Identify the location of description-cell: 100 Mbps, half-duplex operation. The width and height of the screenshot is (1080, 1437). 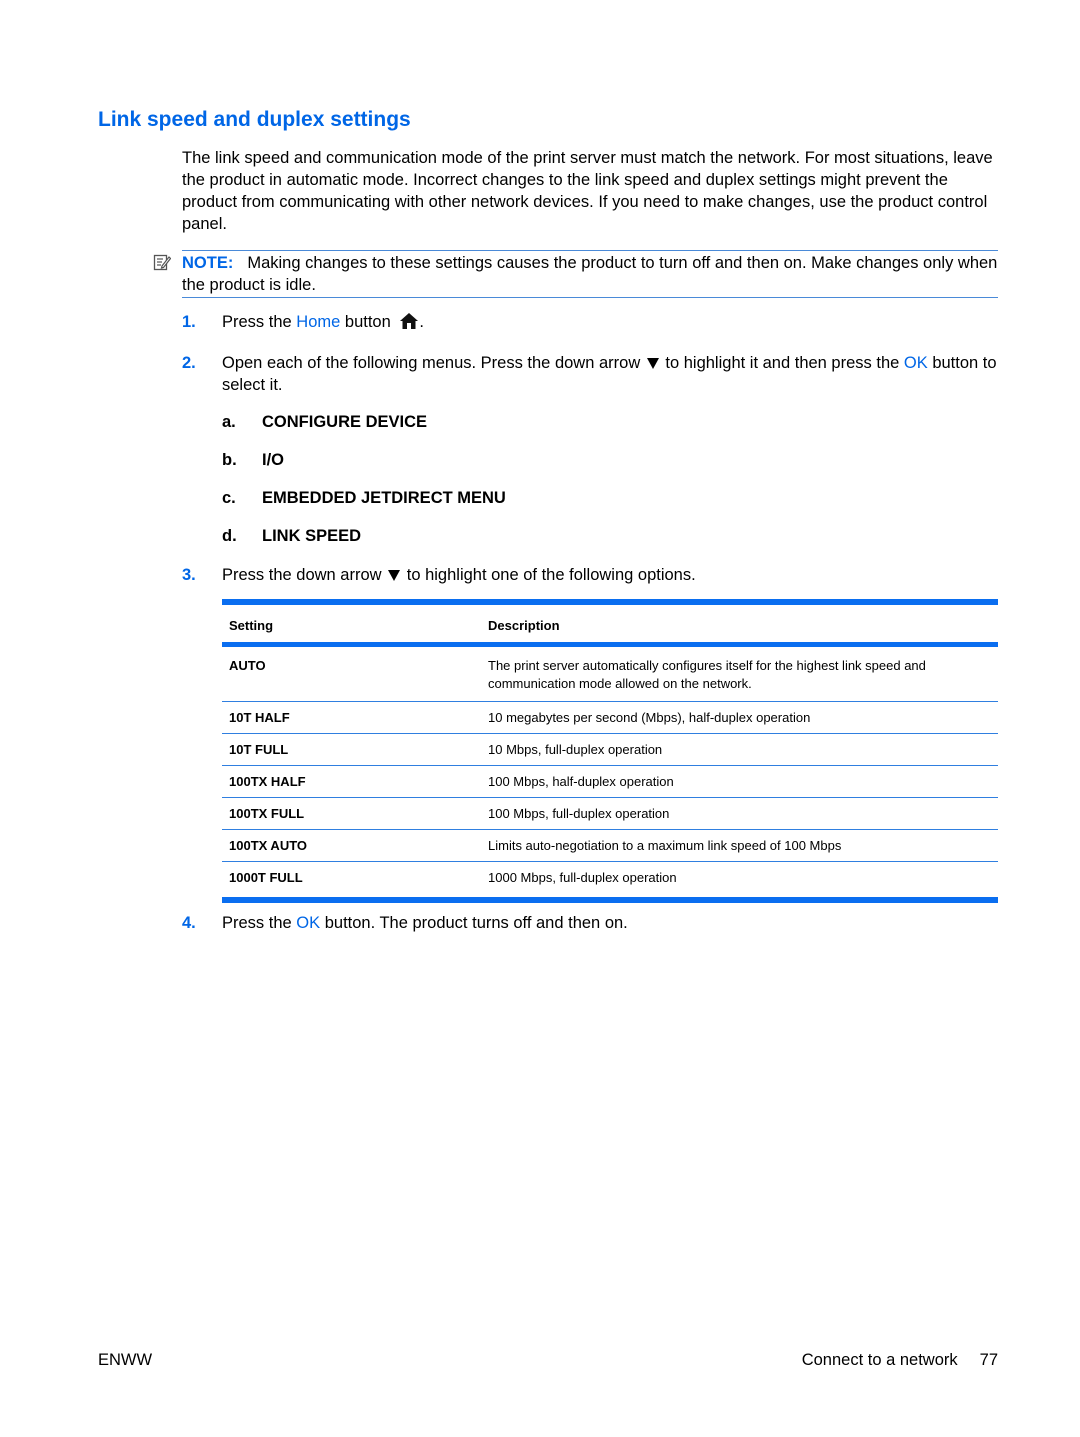
(739, 781).